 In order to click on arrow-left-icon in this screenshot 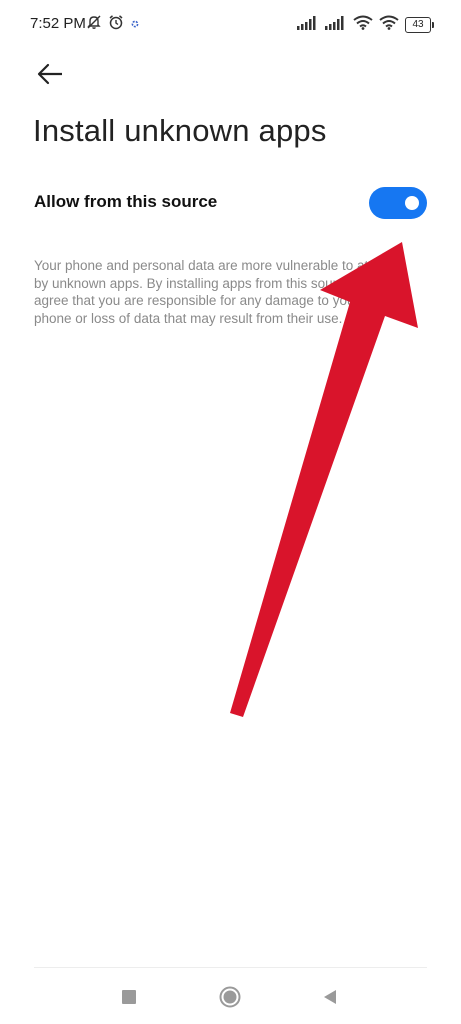, I will do `click(49, 74)`.